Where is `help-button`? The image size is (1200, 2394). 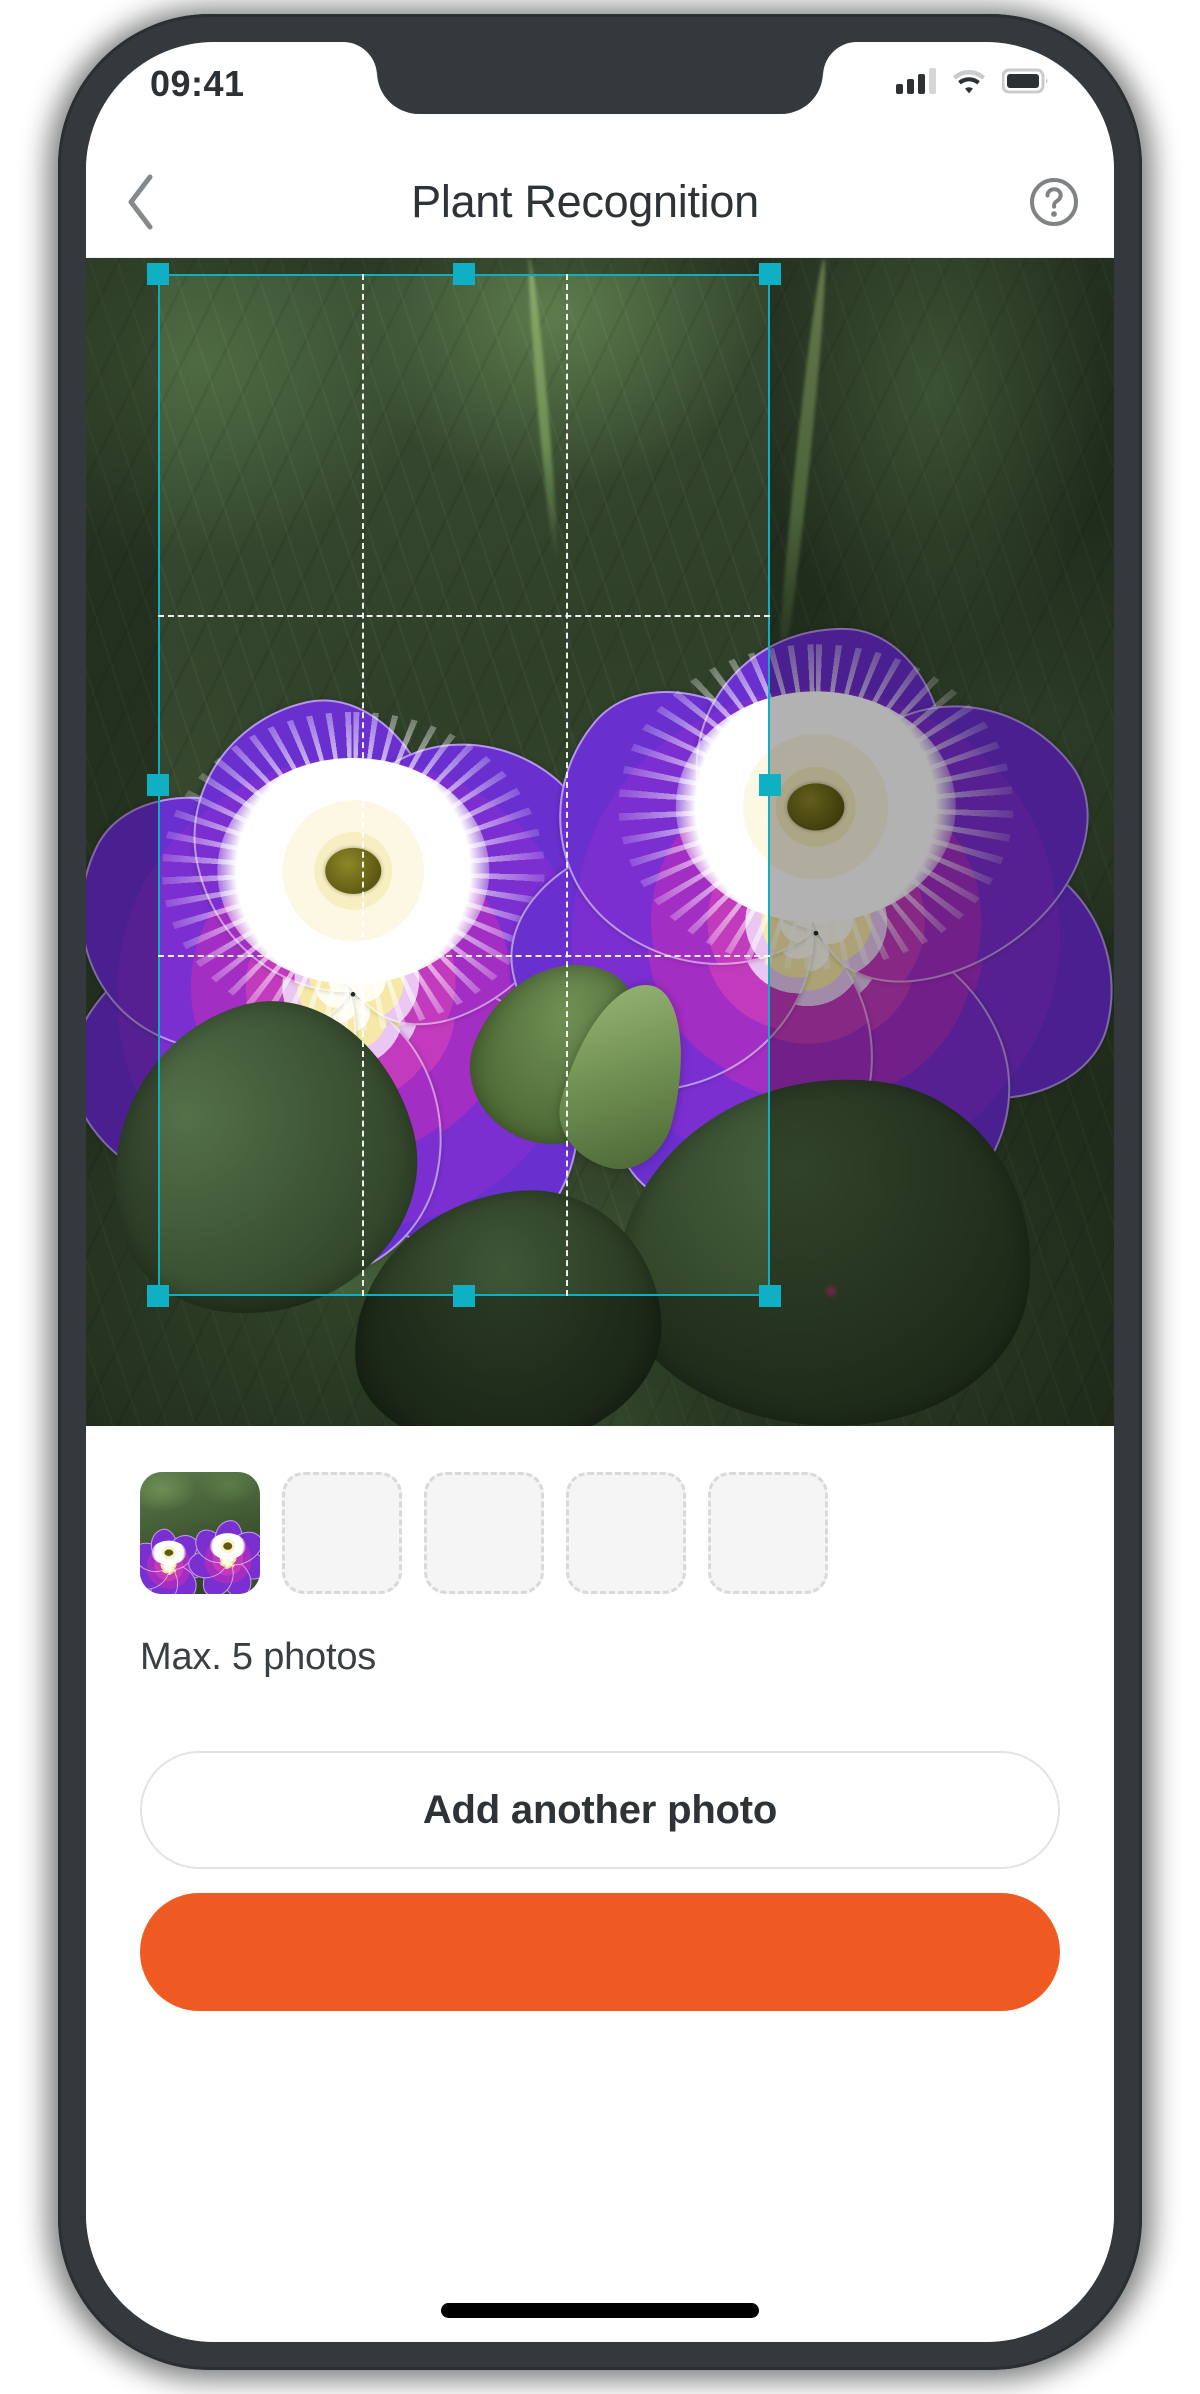
help-button is located at coordinates (1054, 202).